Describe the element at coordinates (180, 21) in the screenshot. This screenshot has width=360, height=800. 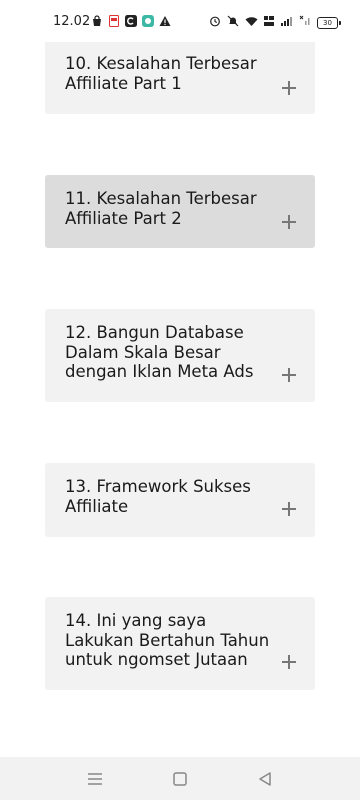
I see `status-bar: 12.02 30` at that location.